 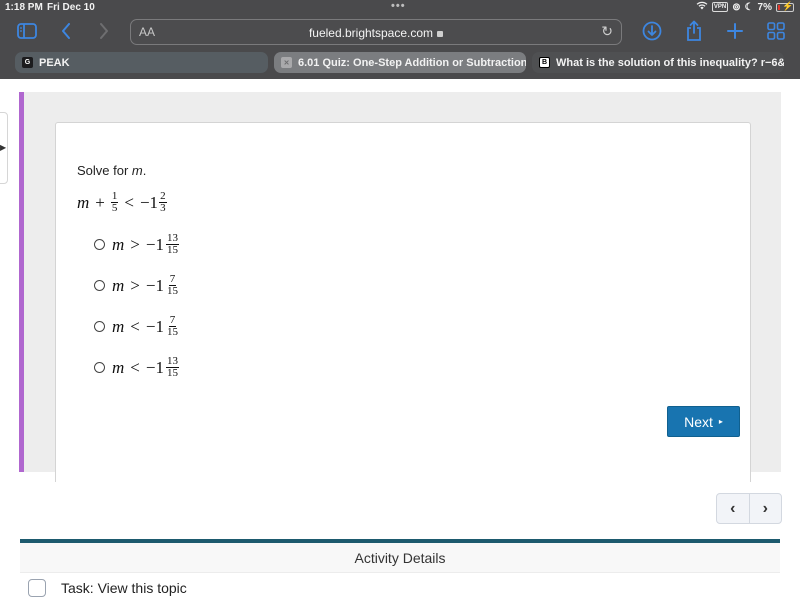 I want to click on url-display: fueled.brightspace.com, so click(x=376, y=33).